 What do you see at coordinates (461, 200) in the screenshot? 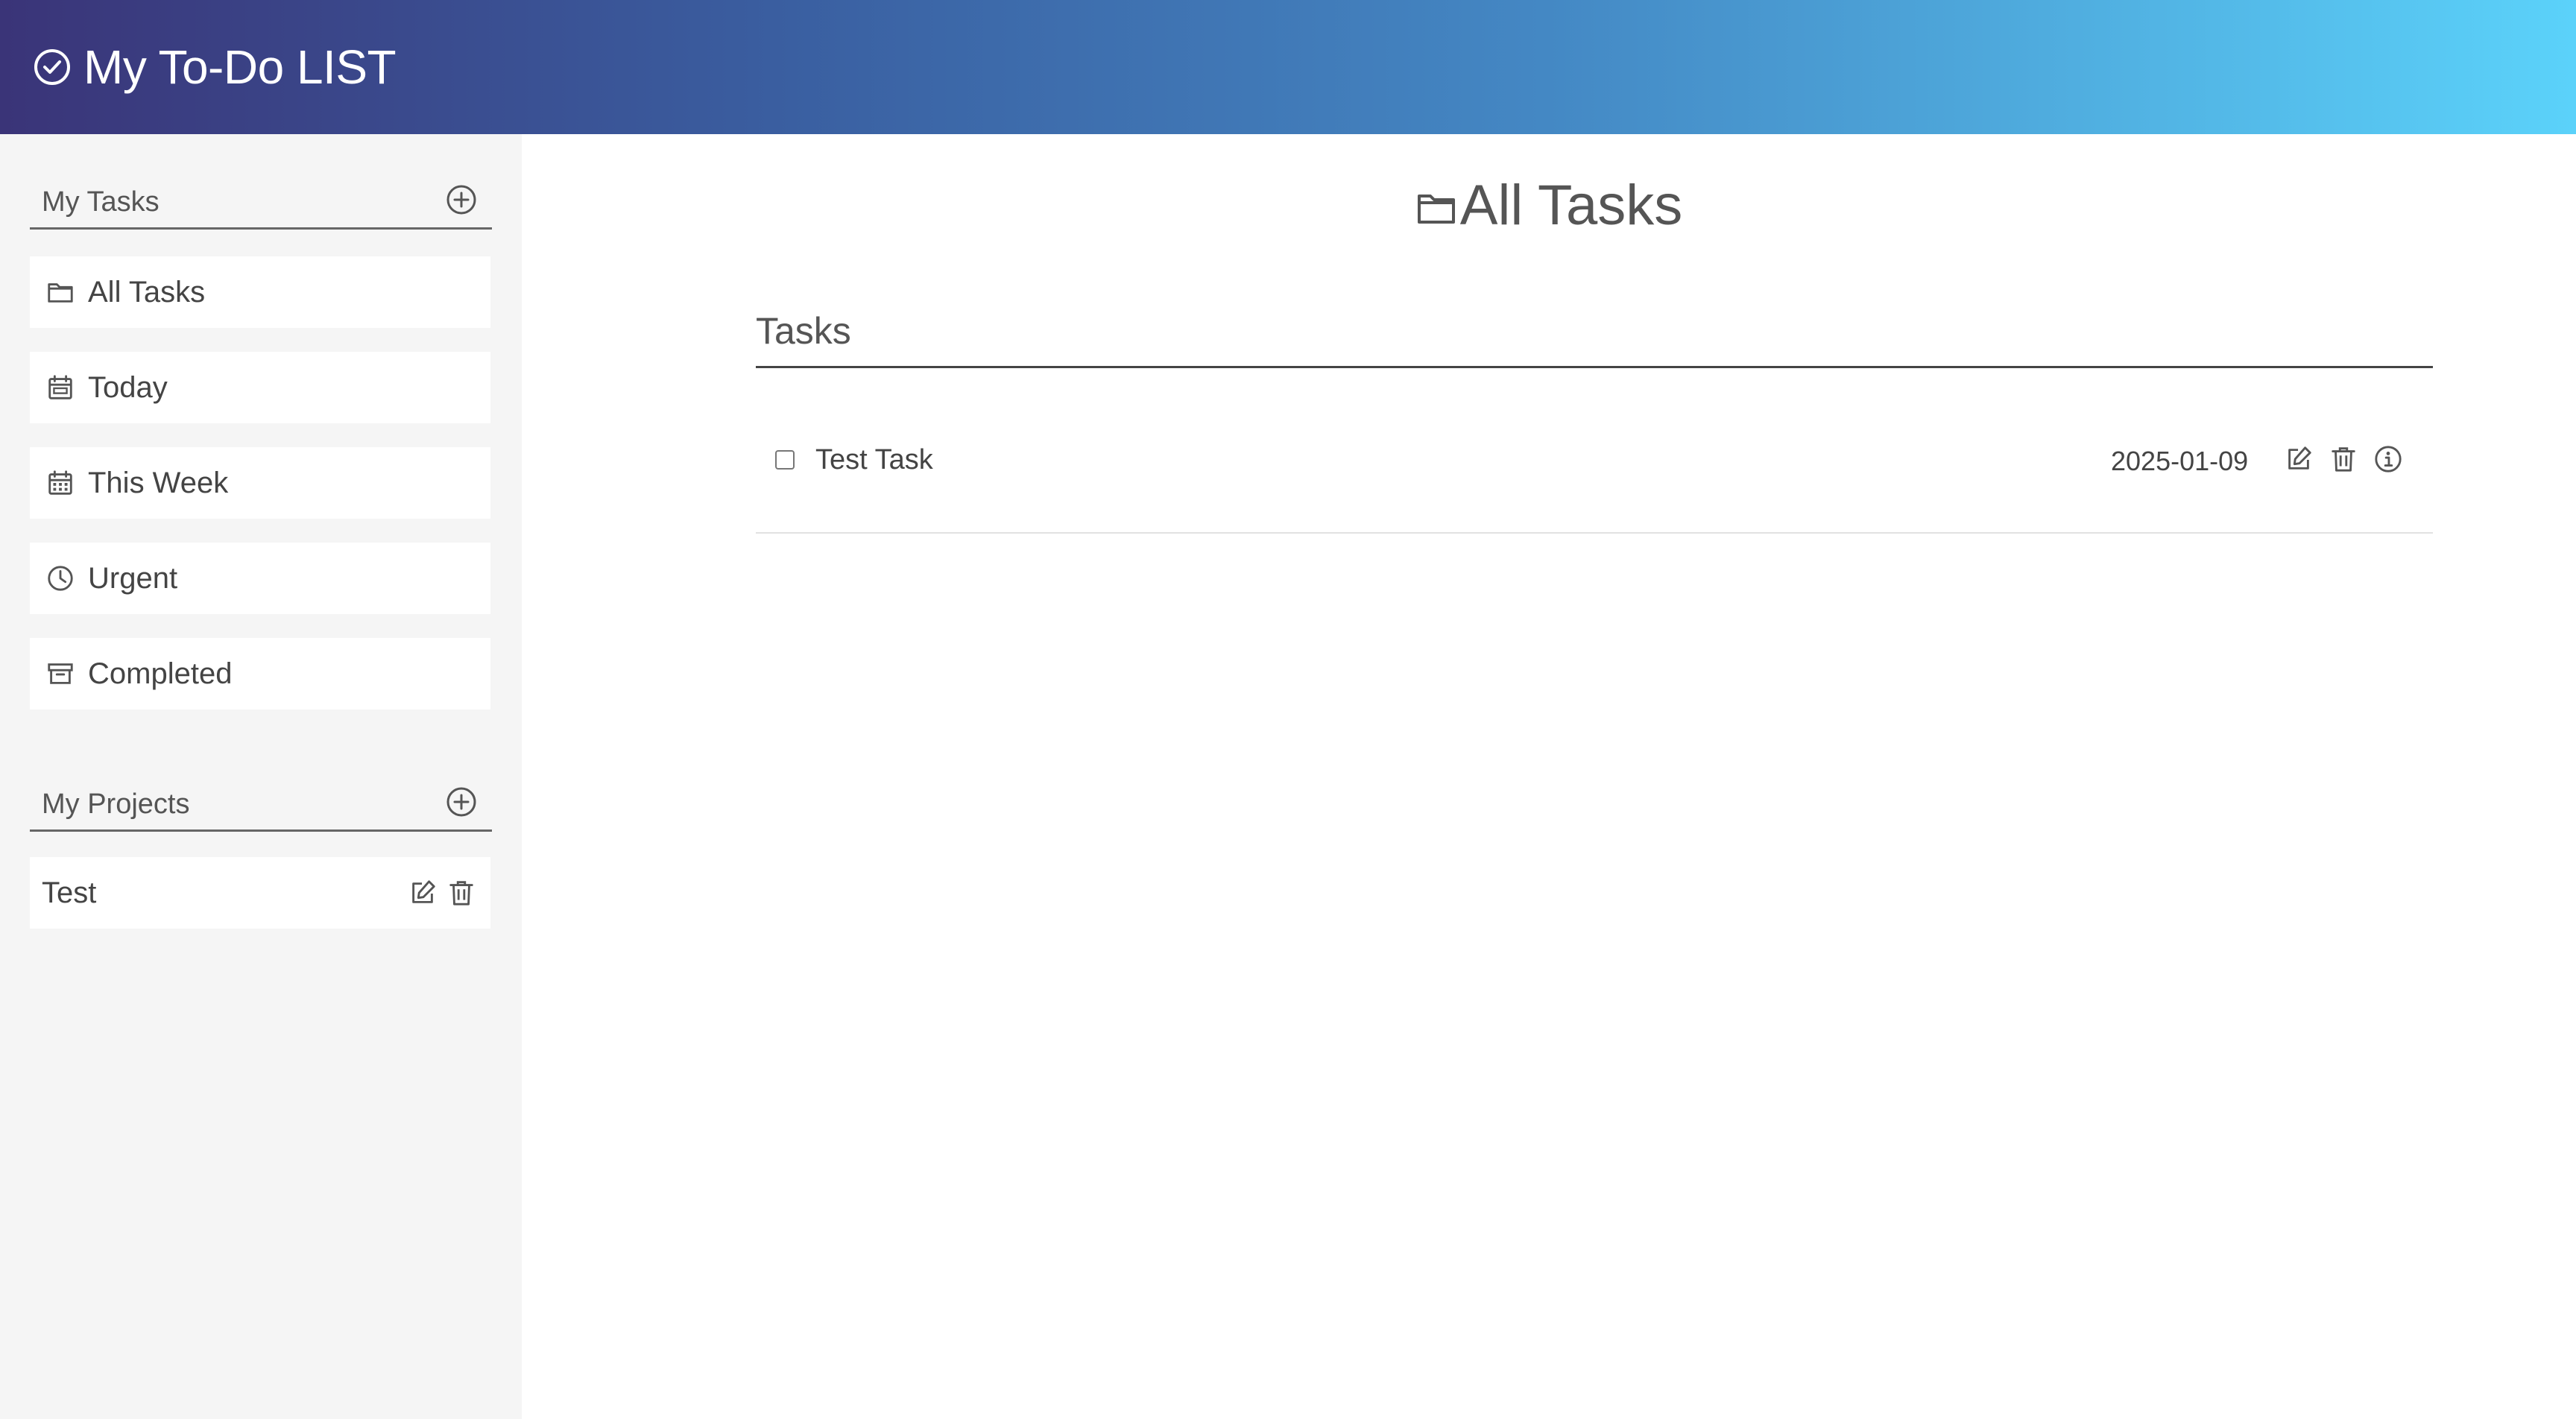
I see `add-task-plus-circle-icon` at bounding box center [461, 200].